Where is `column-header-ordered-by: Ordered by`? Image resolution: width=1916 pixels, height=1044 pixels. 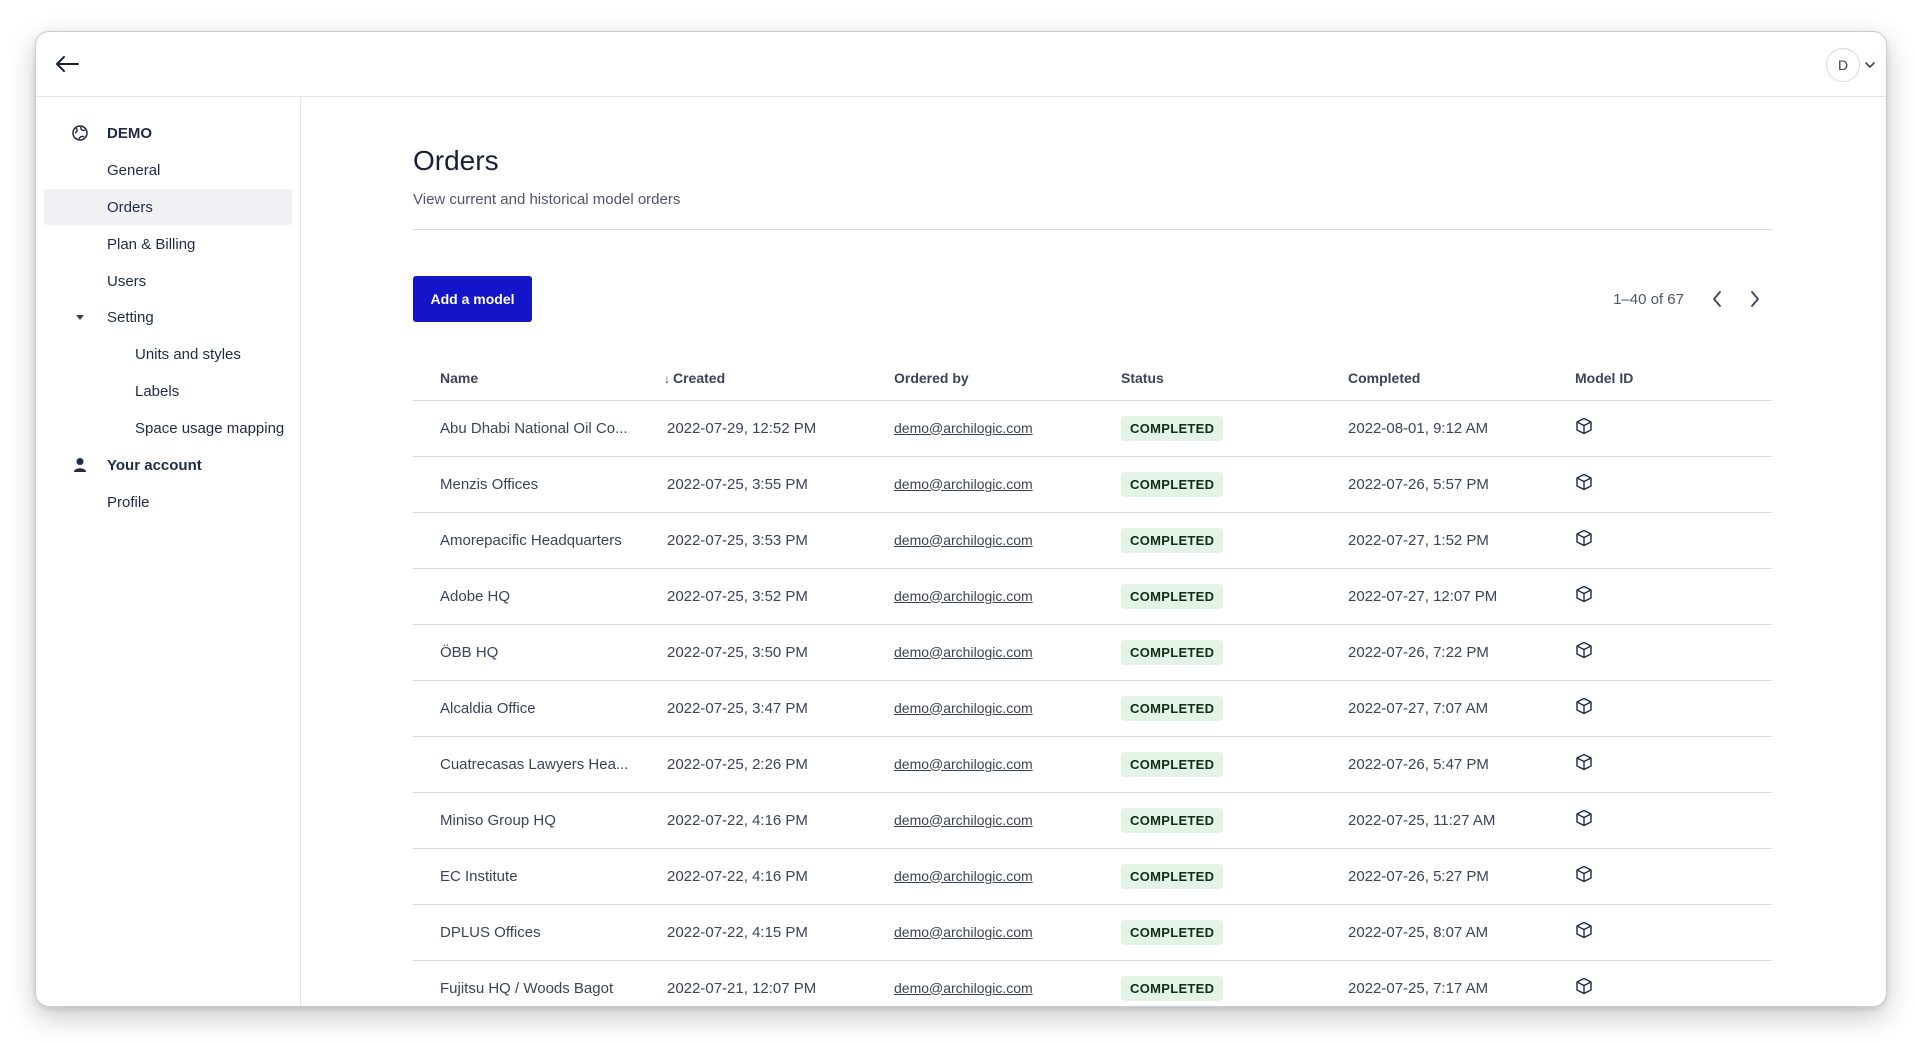 column-header-ordered-by: Ordered by is located at coordinates (980, 379).